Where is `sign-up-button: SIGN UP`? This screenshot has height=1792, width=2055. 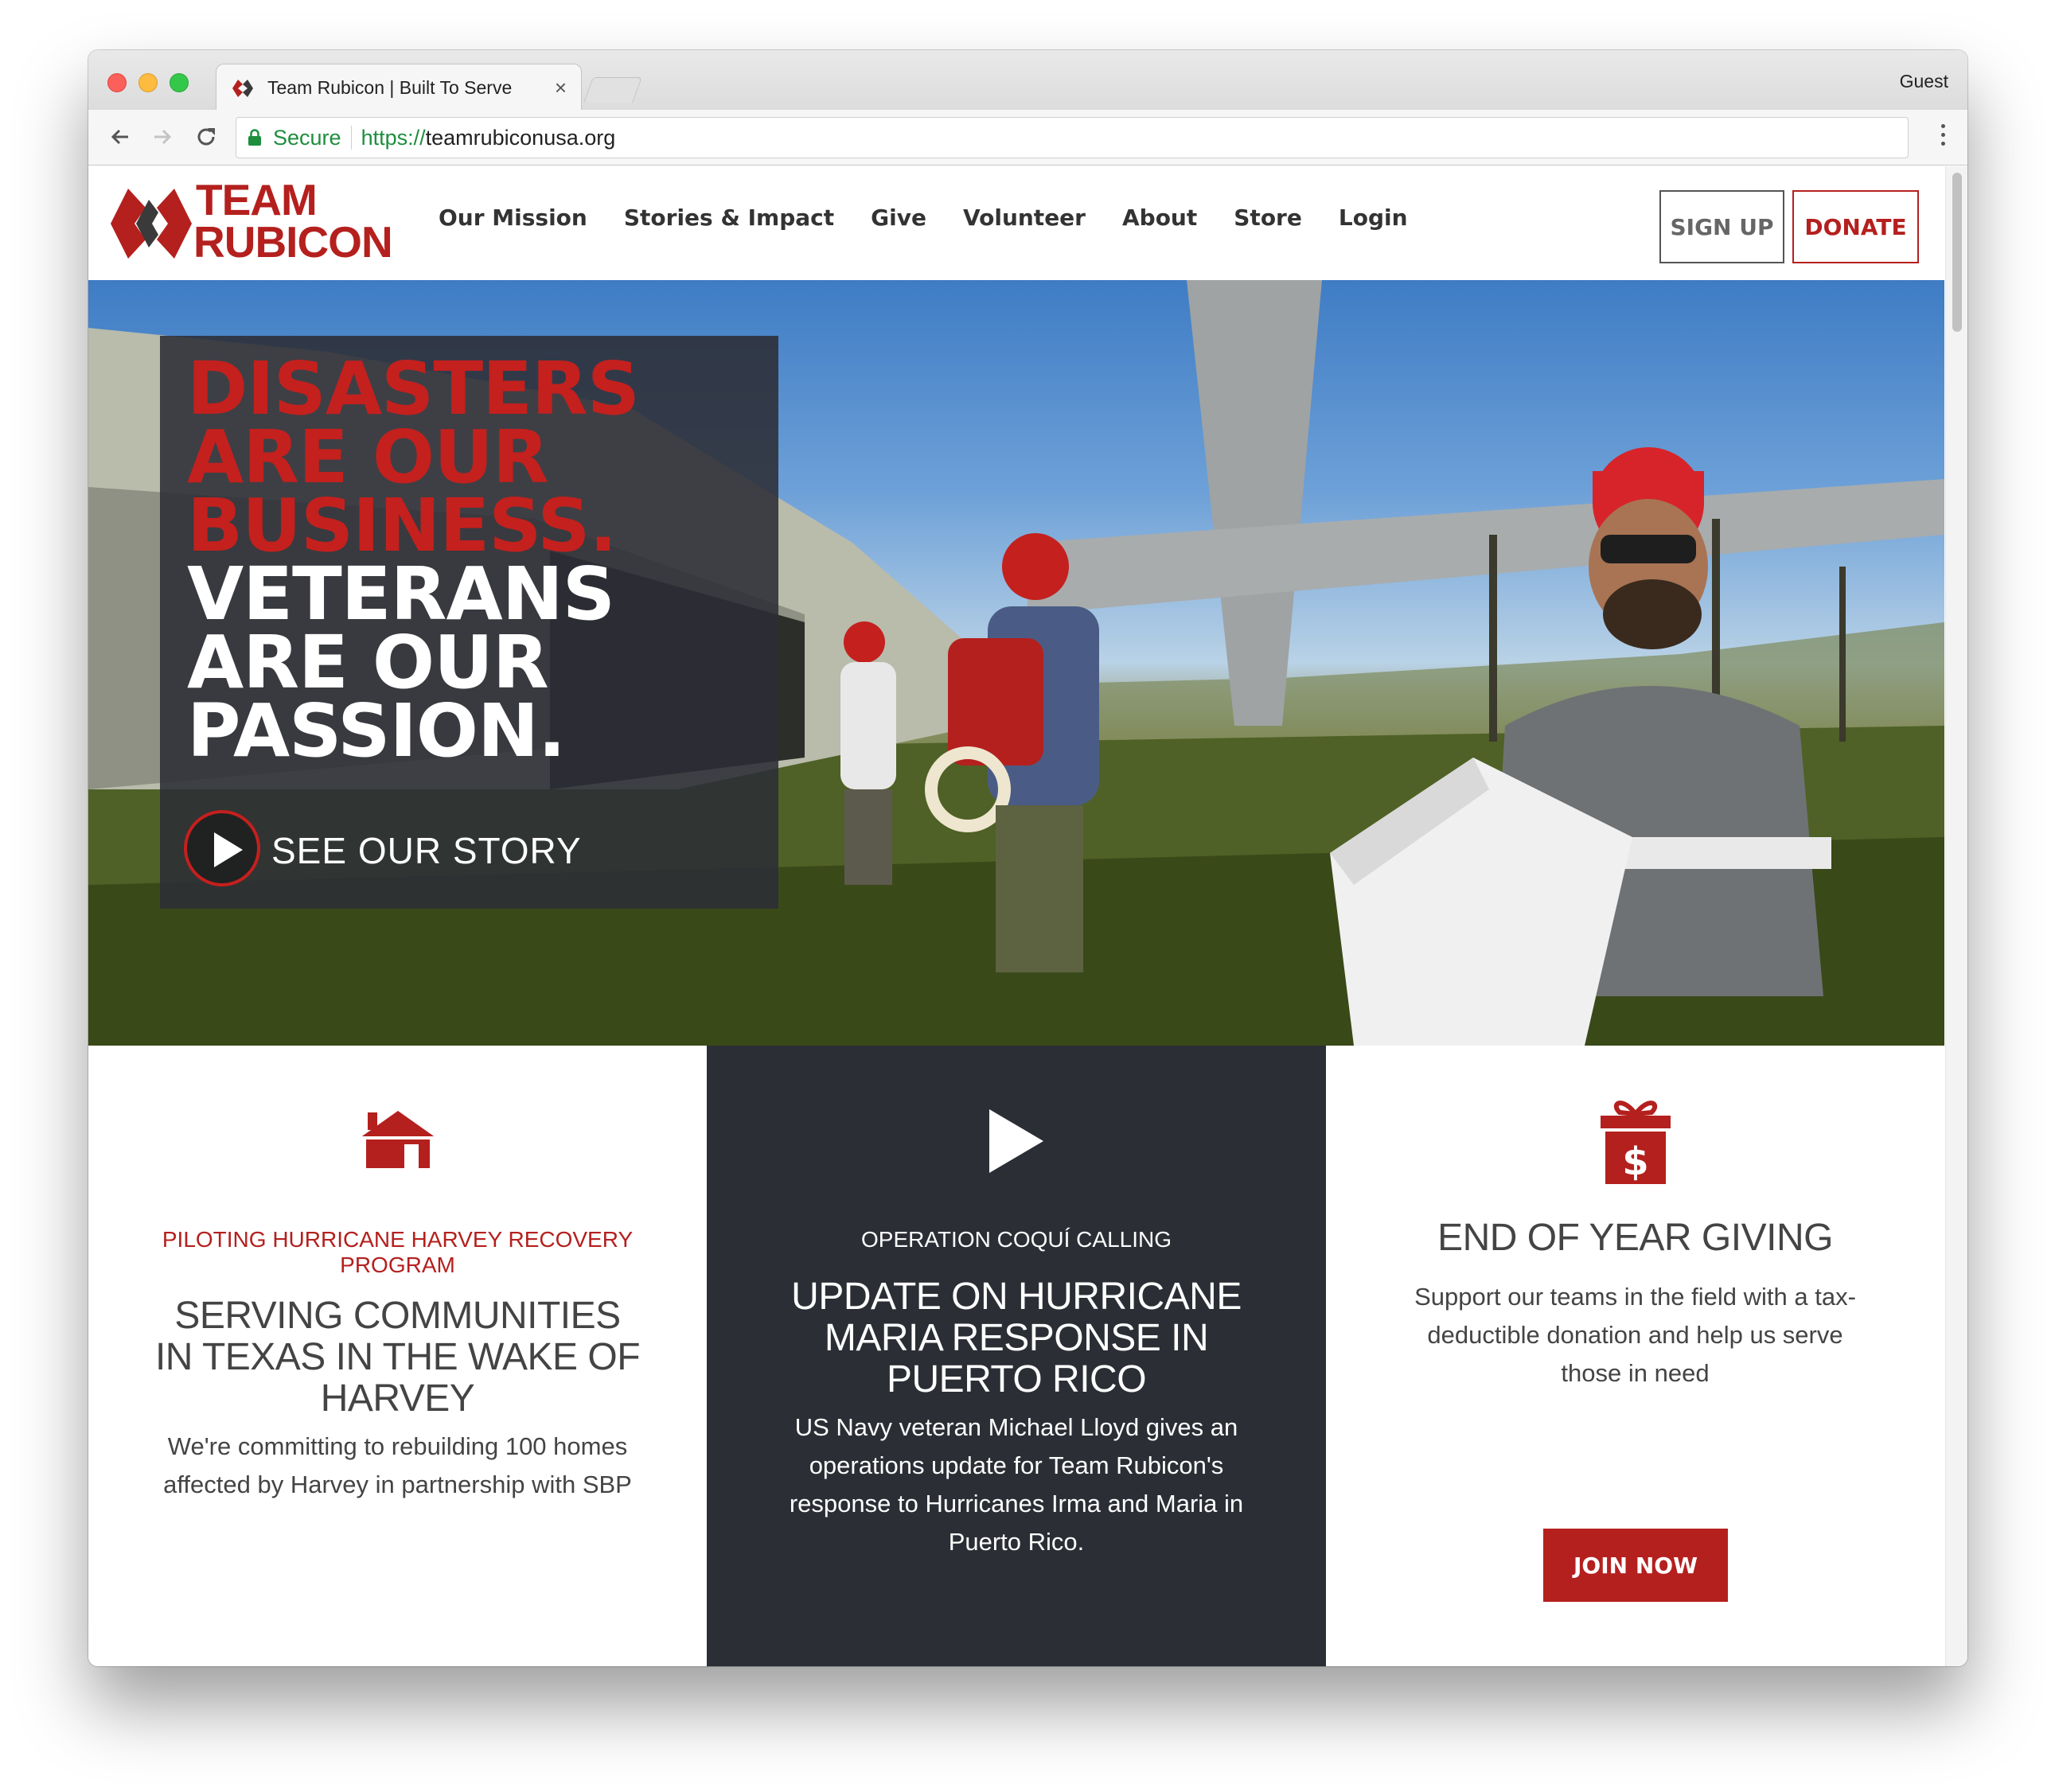
sign-up-button: SIGN UP is located at coordinates (1721, 226).